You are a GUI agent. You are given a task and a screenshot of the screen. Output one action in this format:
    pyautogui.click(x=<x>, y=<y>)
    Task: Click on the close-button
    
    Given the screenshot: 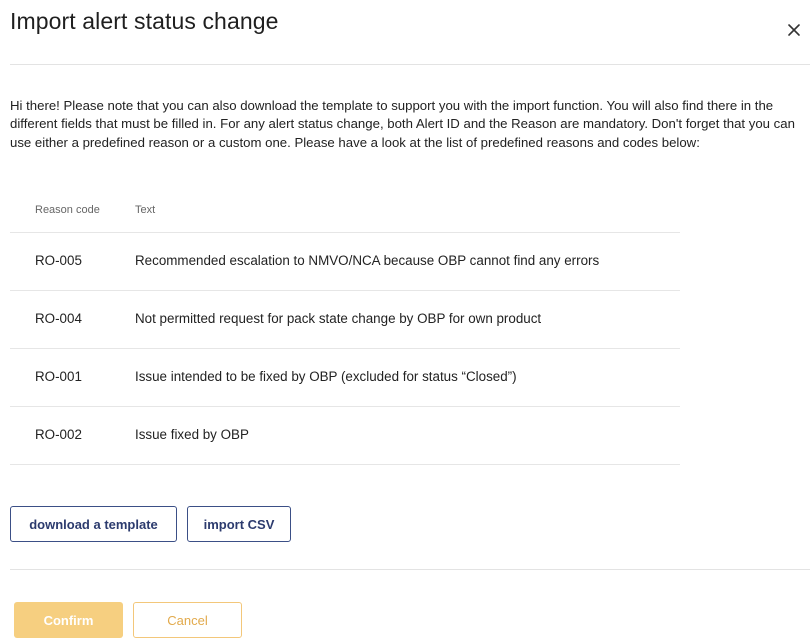 What is the action you would take?
    pyautogui.click(x=794, y=30)
    